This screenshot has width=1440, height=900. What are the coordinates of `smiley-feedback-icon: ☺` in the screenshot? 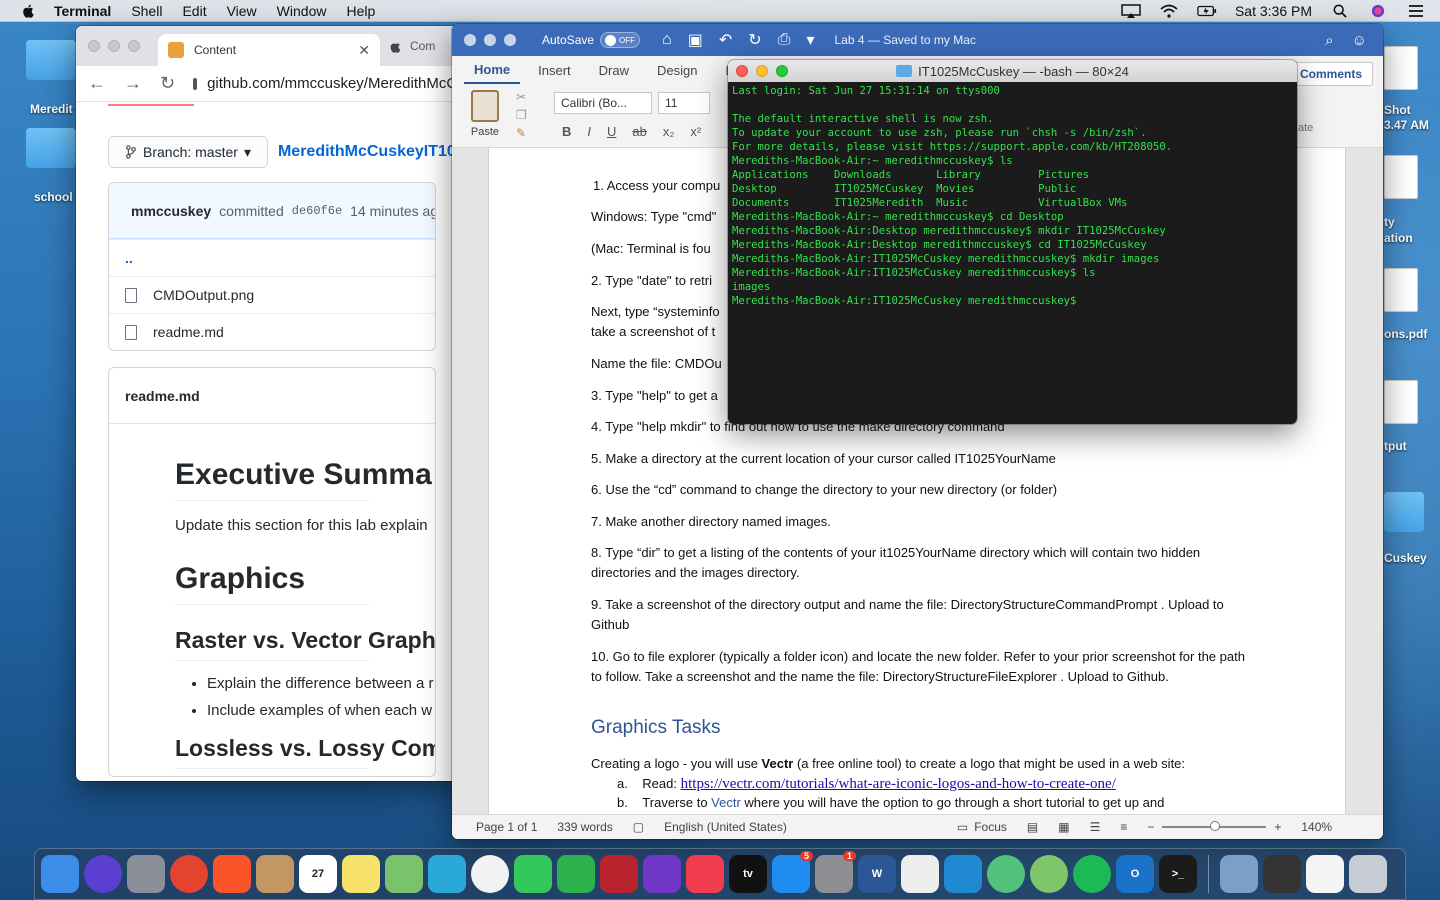 It's located at (1359, 40).